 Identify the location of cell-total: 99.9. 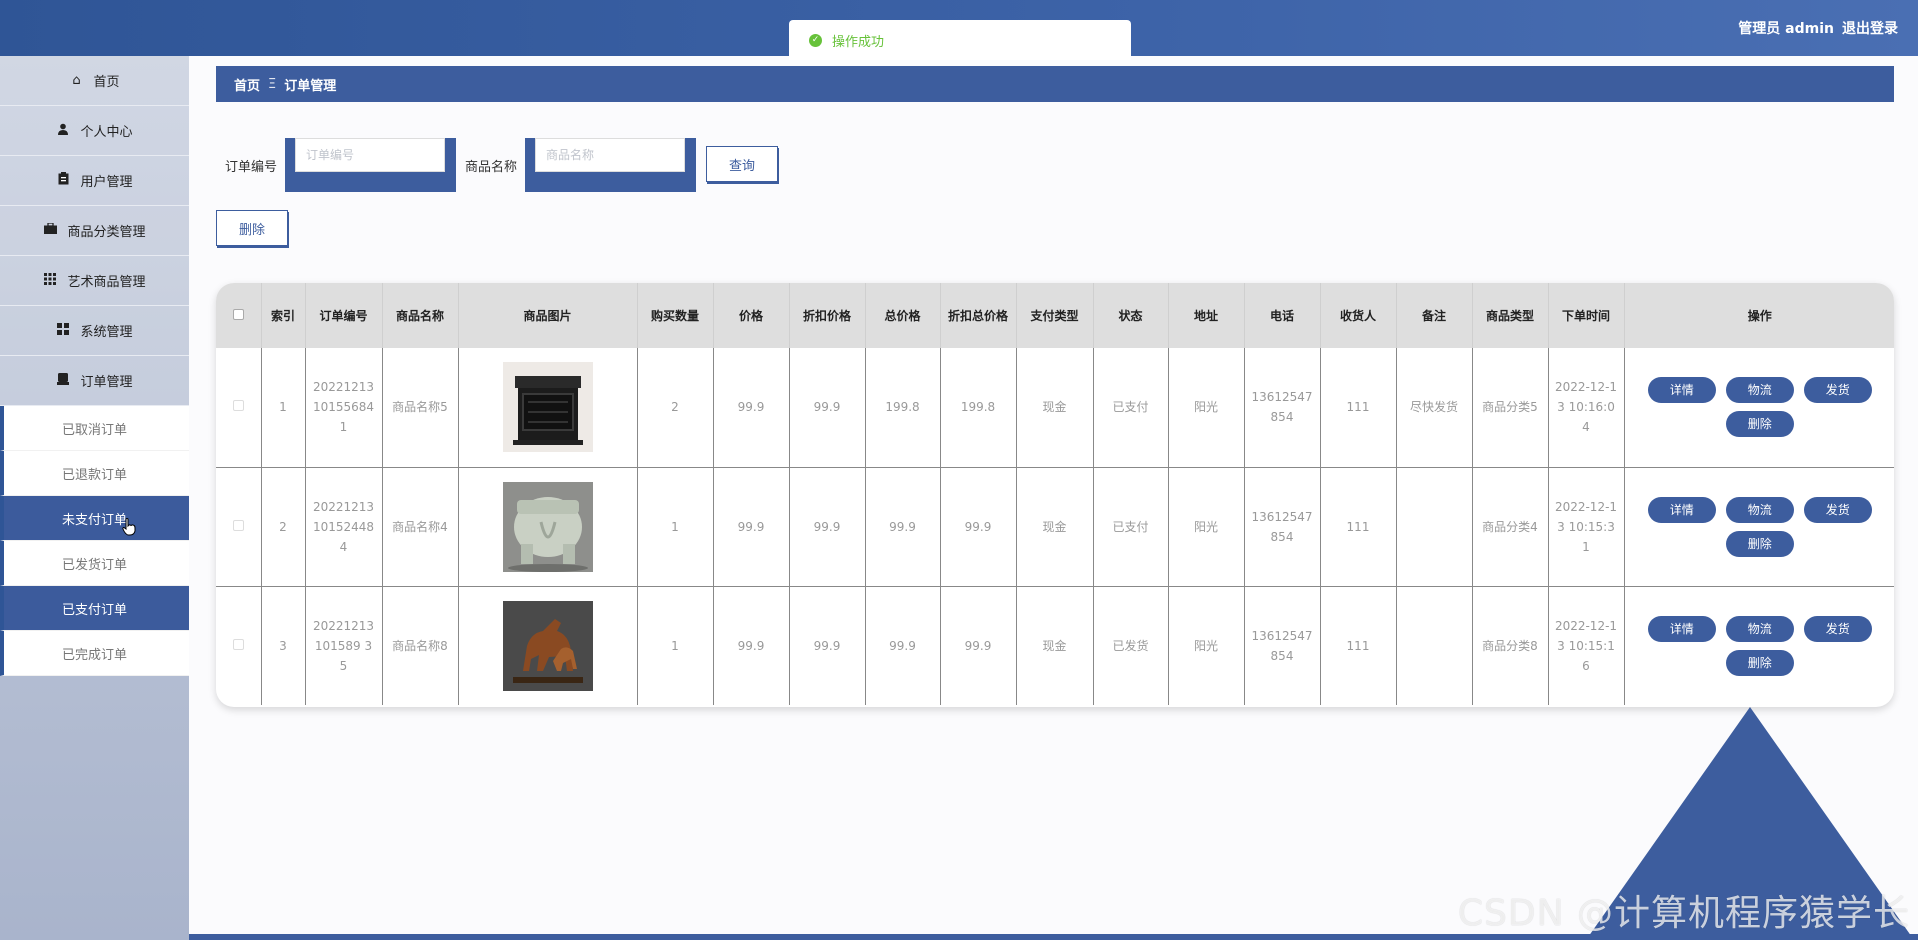
(903, 645).